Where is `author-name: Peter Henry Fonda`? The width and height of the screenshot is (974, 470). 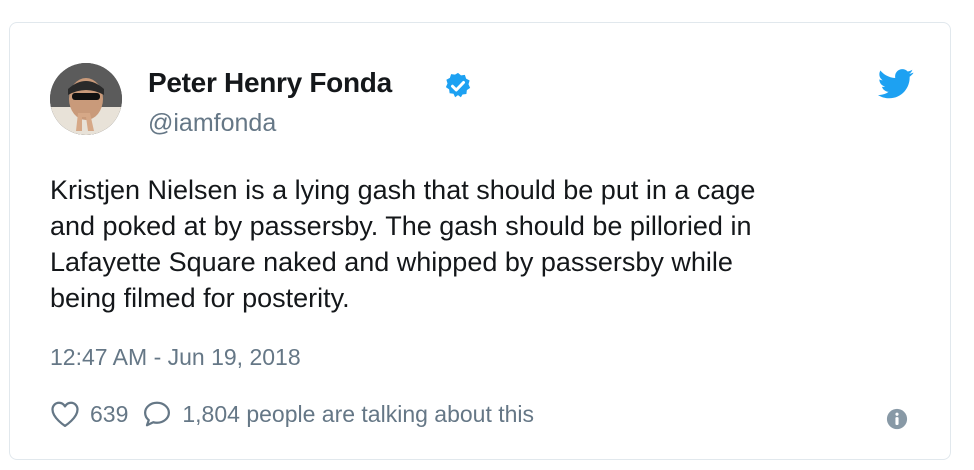 author-name: Peter Henry Fonda is located at coordinates (270, 83).